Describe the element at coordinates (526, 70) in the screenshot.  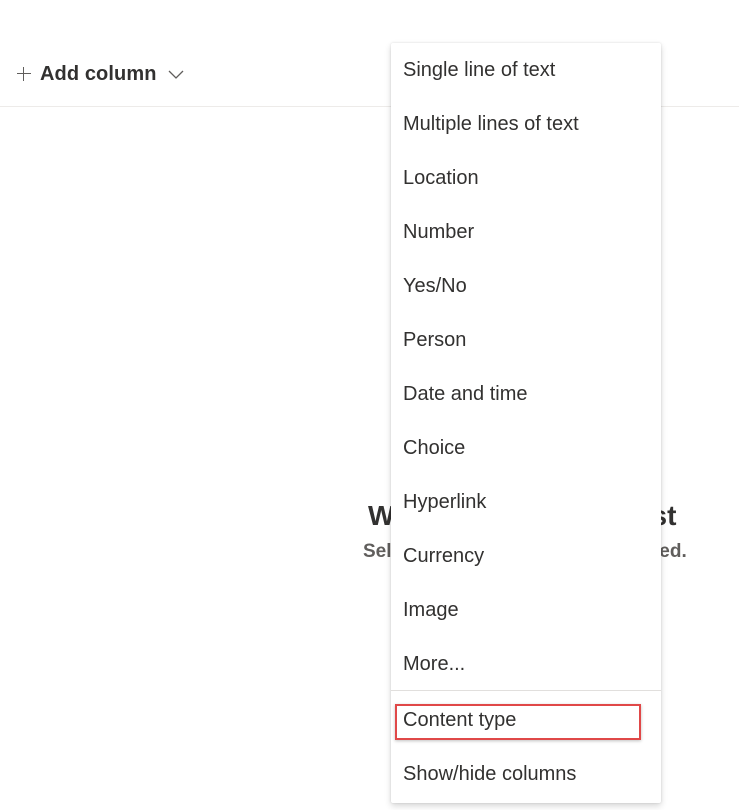
I see `menu-item-single-line-of-text: Single line of text` at that location.